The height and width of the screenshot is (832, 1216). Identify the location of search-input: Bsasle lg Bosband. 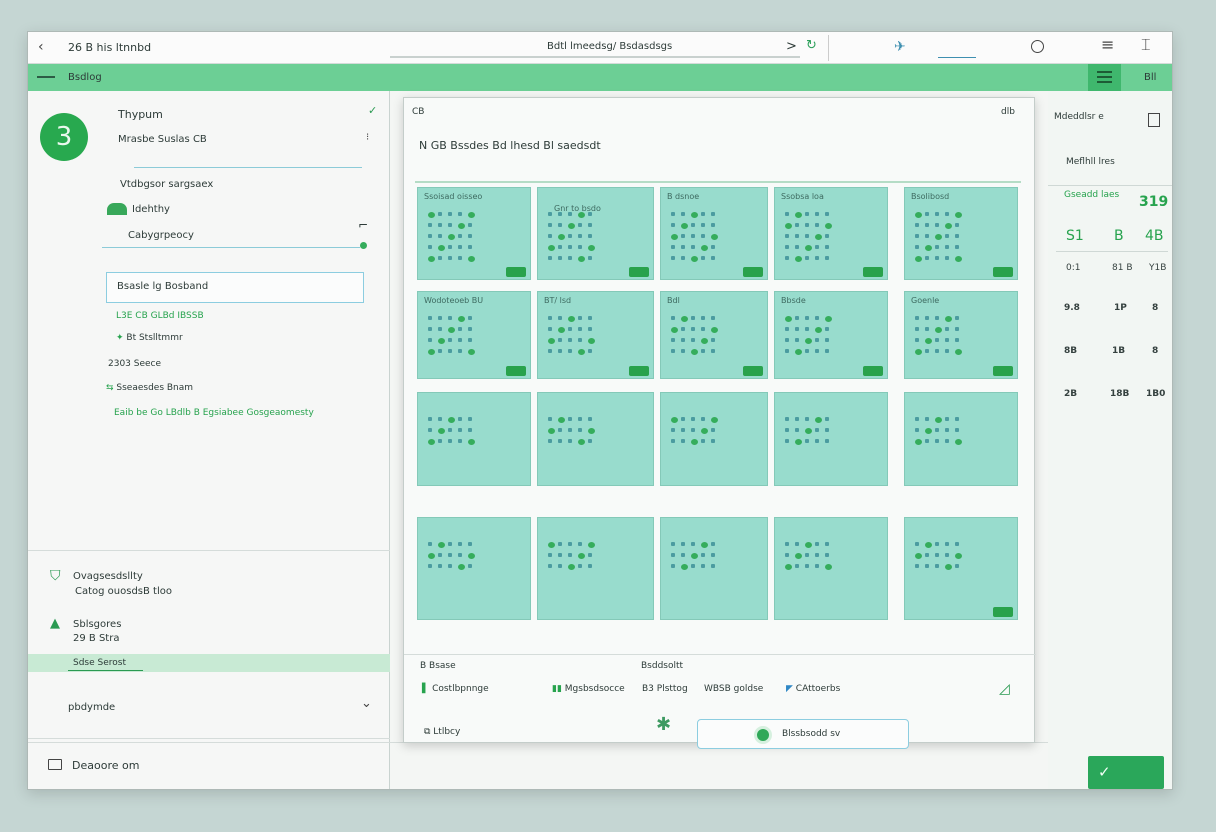
(235, 287).